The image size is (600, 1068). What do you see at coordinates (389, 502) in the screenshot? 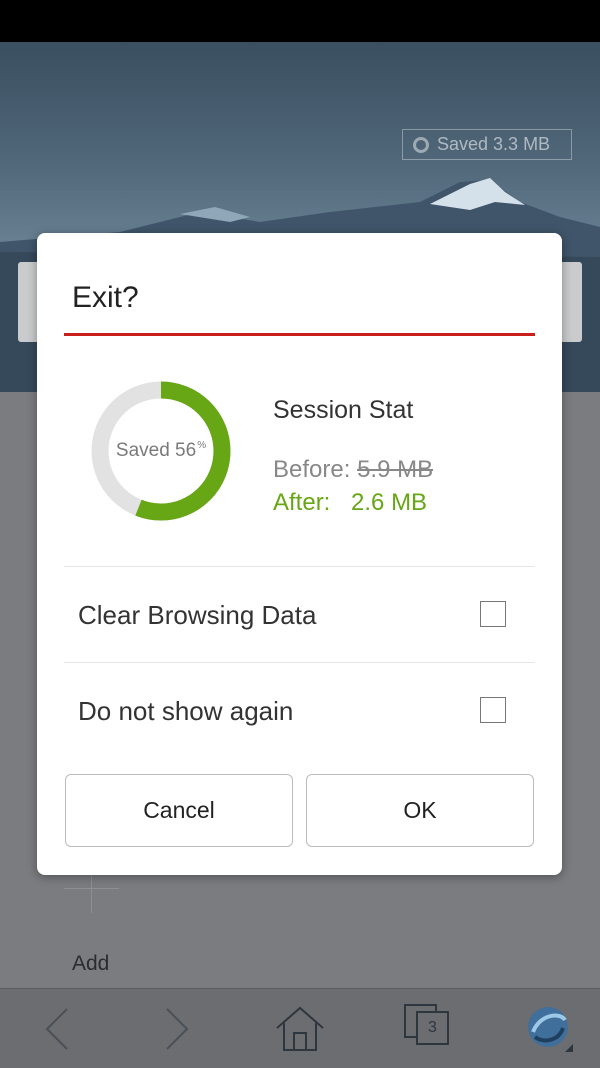
I see `after-value: 2.6 MB` at bounding box center [389, 502].